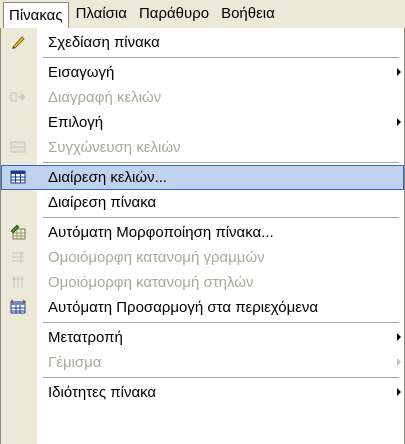 This screenshot has width=405, height=444. What do you see at coordinates (202, 42) in the screenshot?
I see `menu-item-draw-table: Σχεδίαση πίνακα` at bounding box center [202, 42].